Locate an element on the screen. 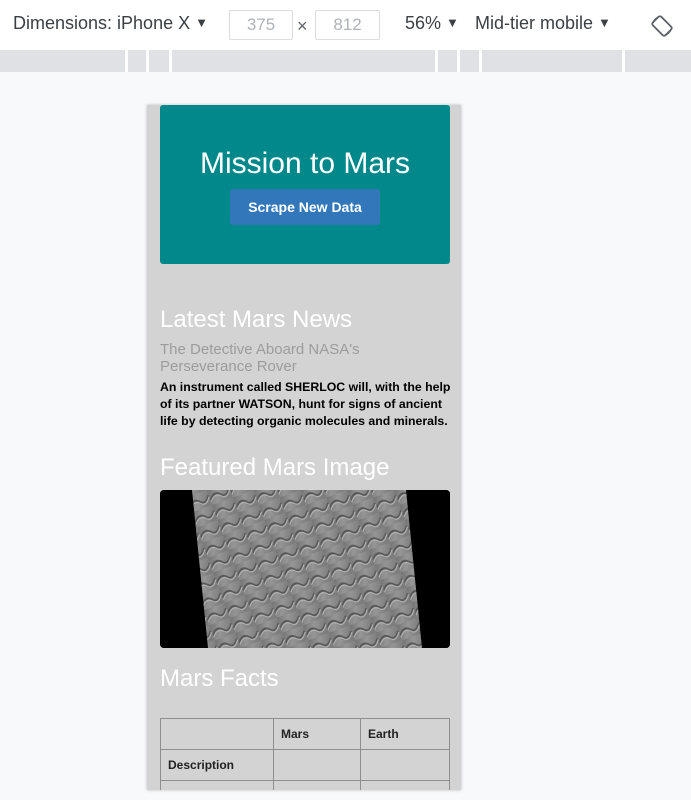 The height and width of the screenshot is (800, 691). table-header-cell is located at coordinates (217, 734).